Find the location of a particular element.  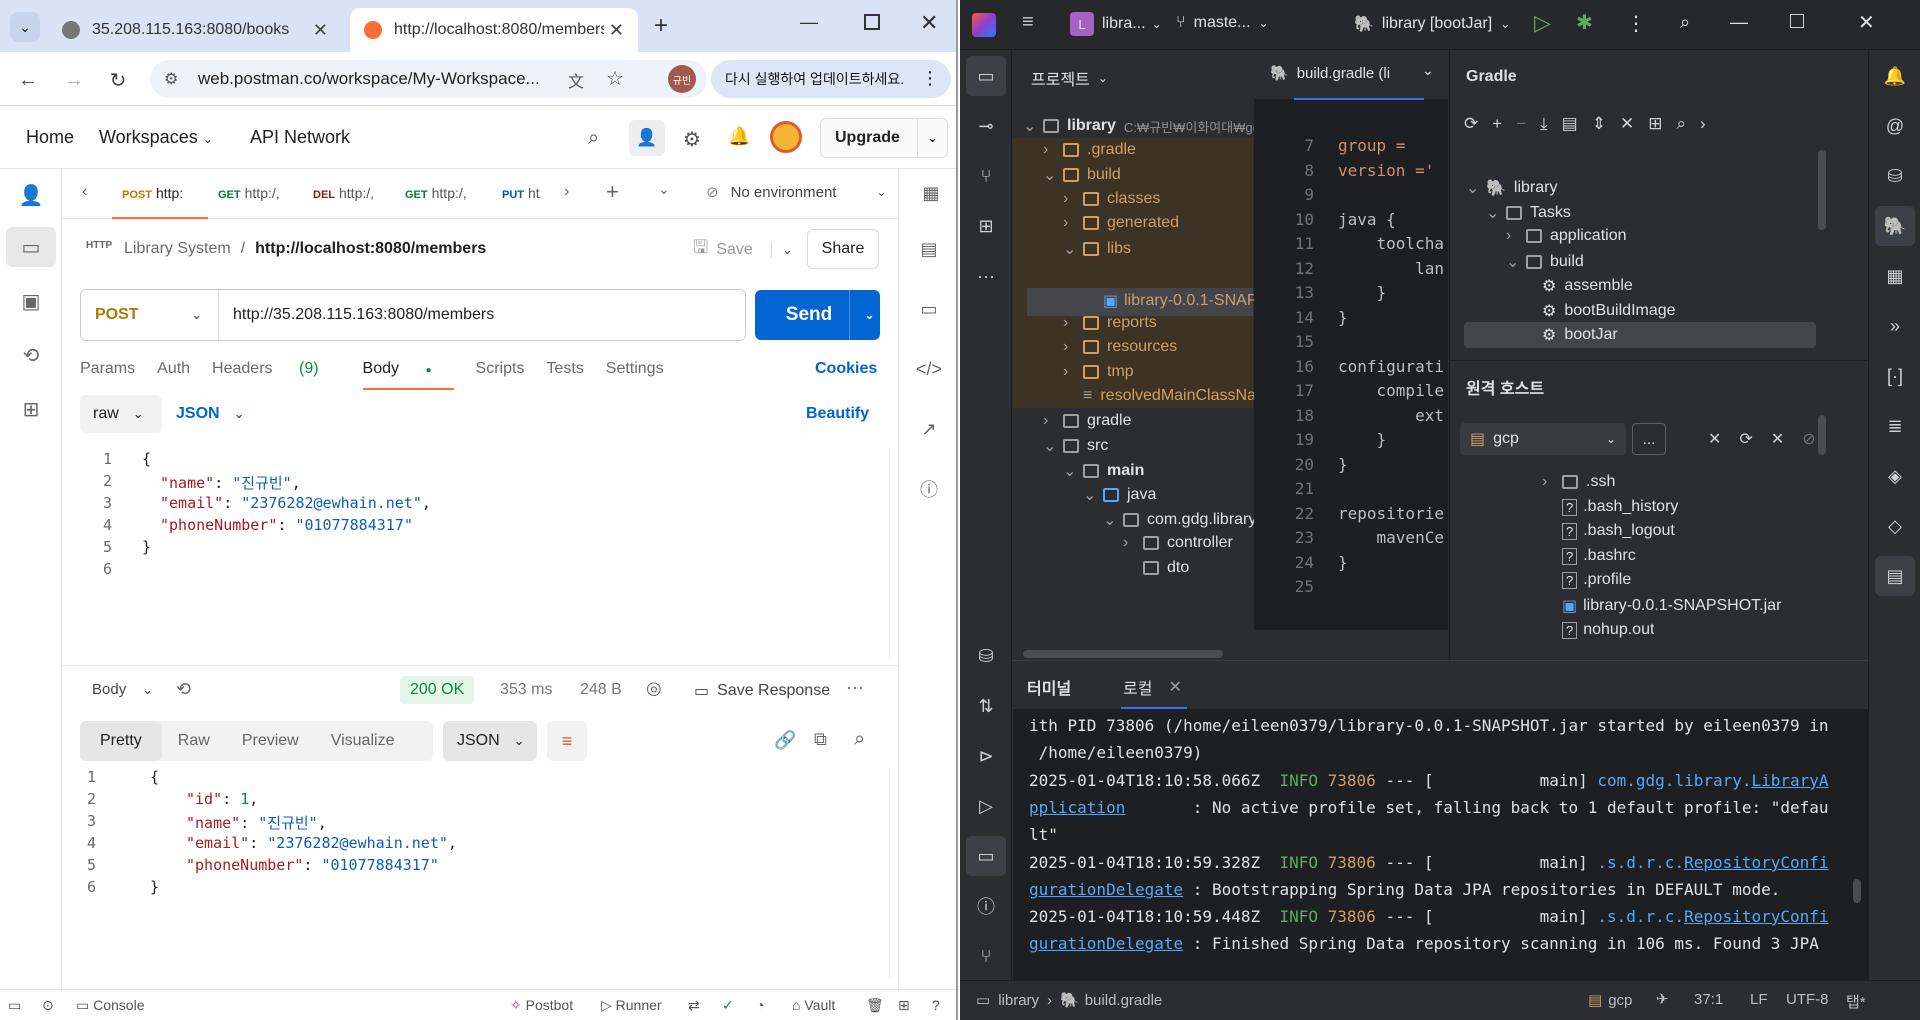

database-icon: ⛁ is located at coordinates (1895, 176).